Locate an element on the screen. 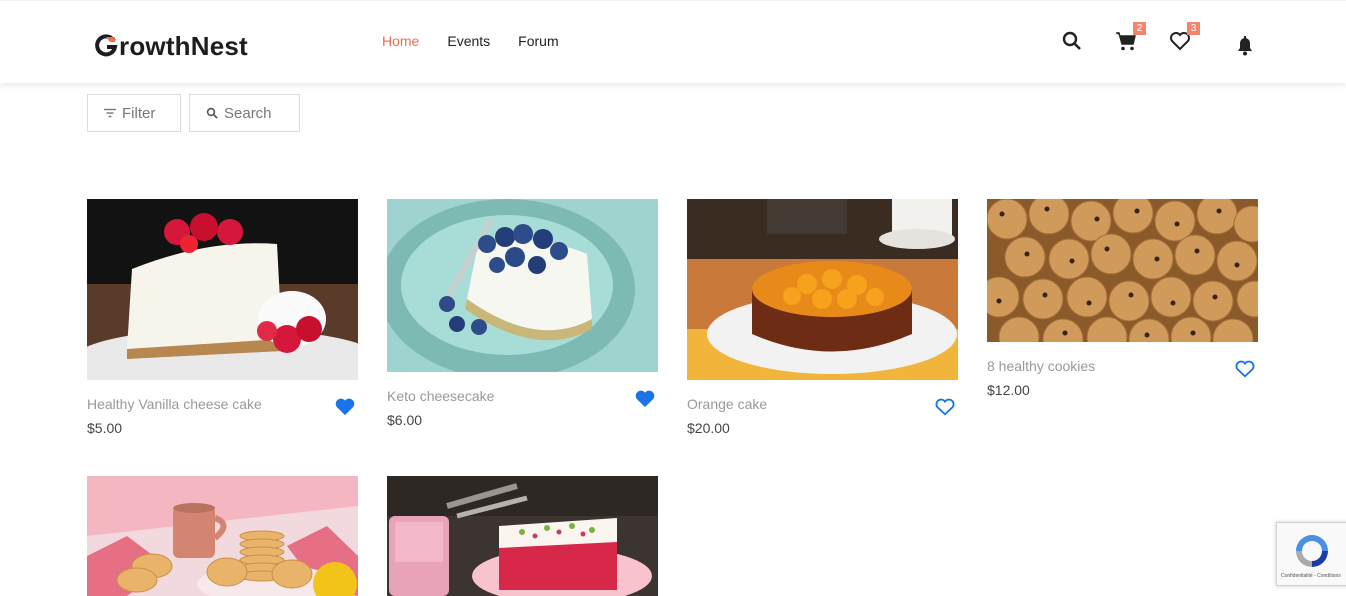 The width and height of the screenshot is (1346, 596). product-price: $20.00 is located at coordinates (708, 428).